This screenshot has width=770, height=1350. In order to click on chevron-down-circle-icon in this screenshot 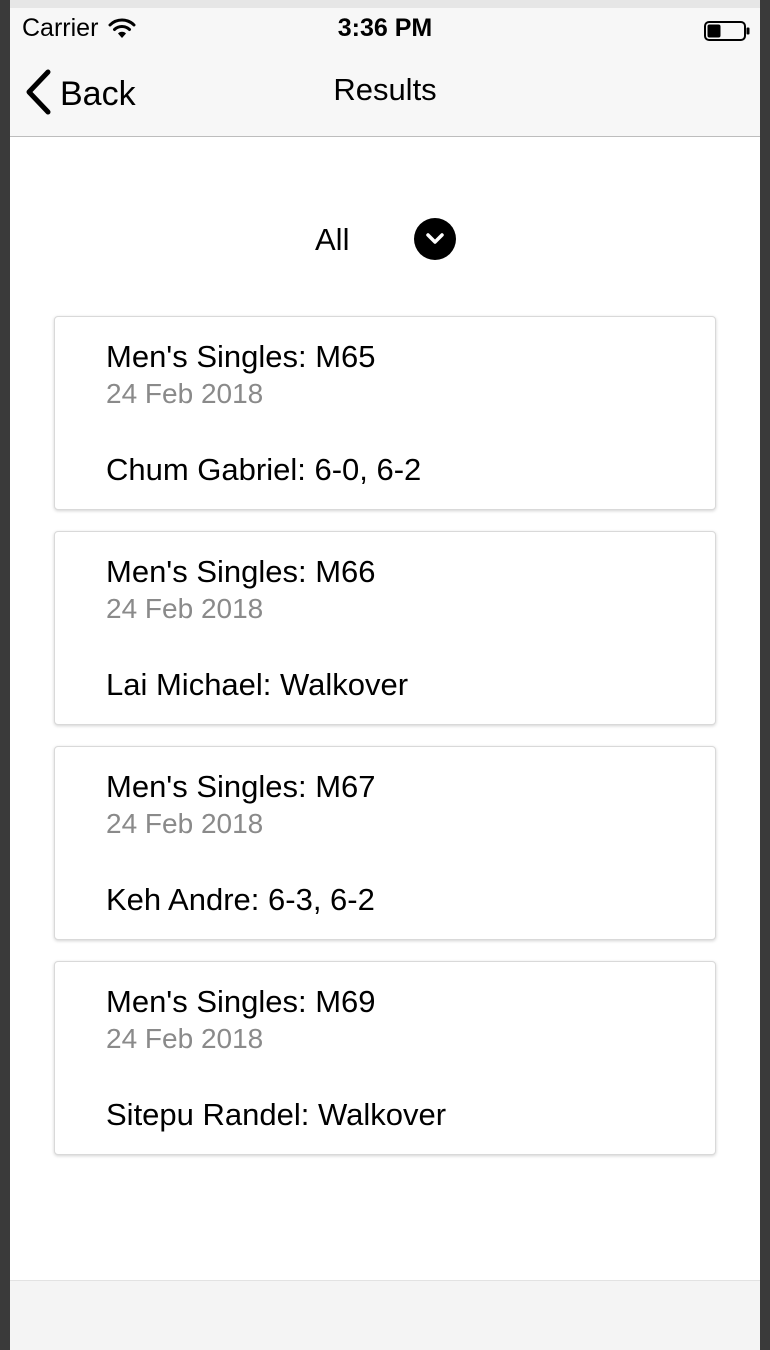, I will do `click(435, 239)`.